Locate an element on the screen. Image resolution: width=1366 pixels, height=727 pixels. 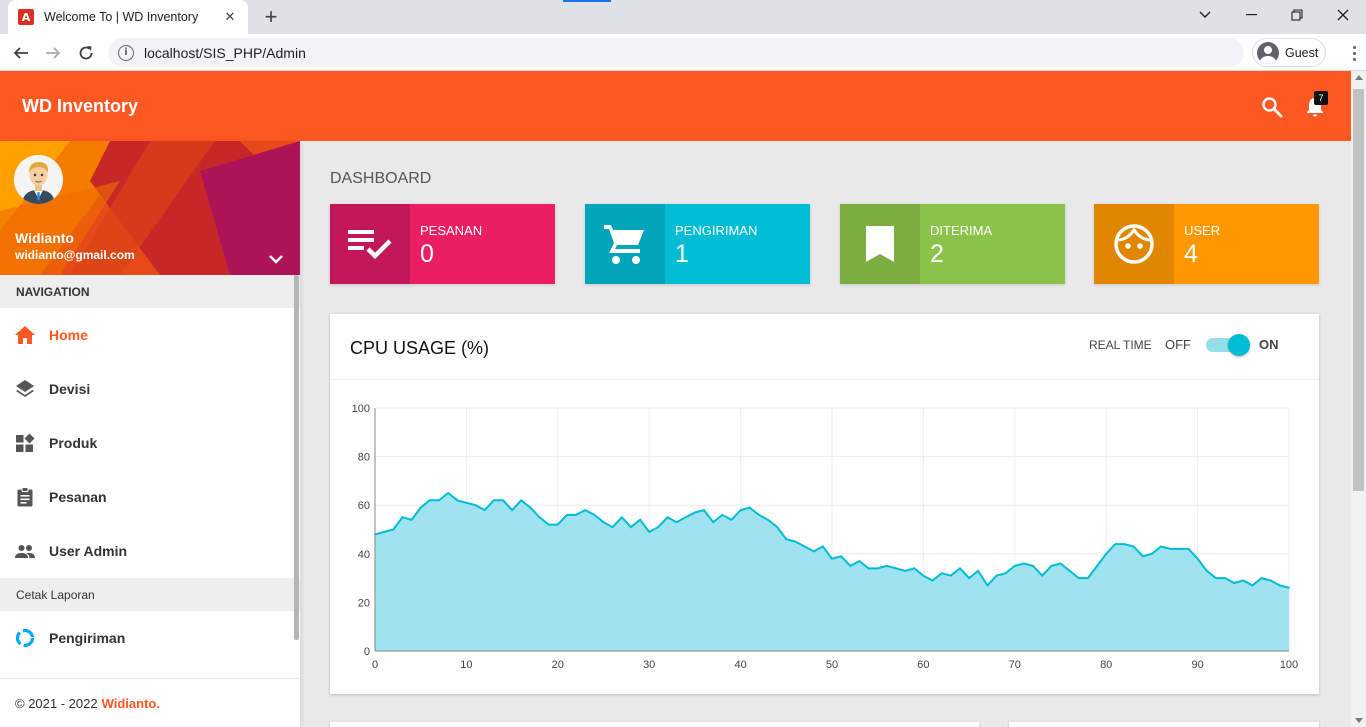
page-scrollbar is located at coordinates (1358, 399).